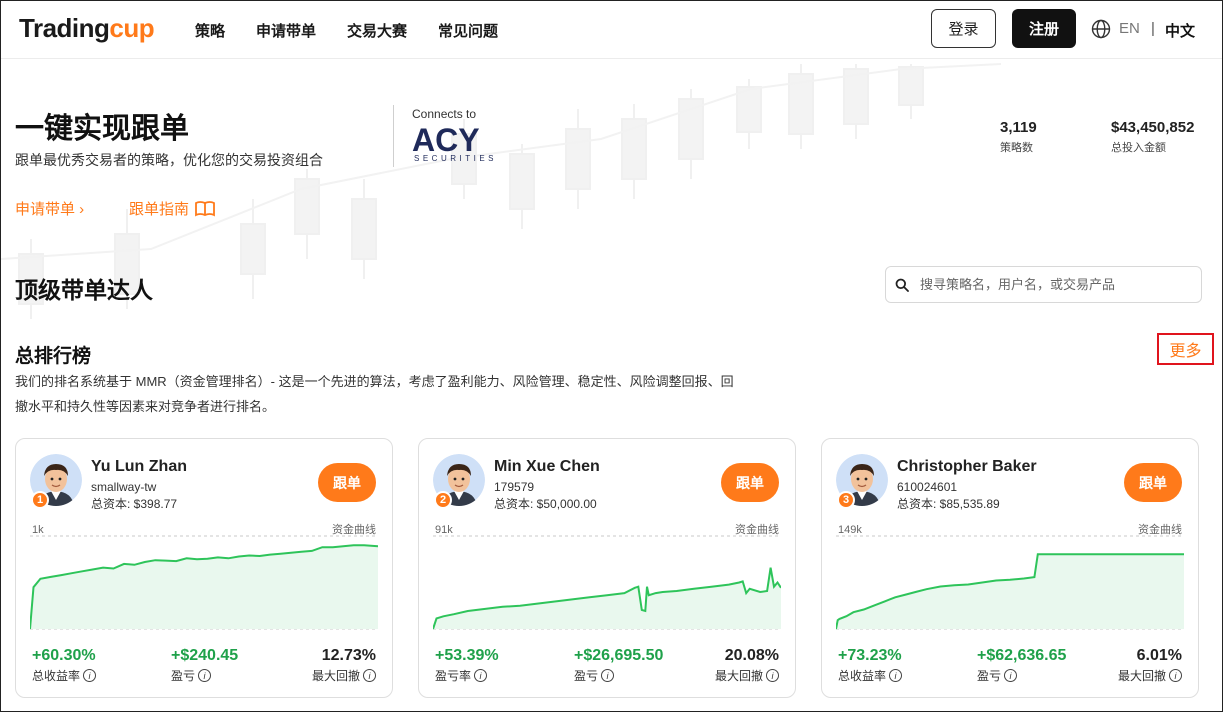  I want to click on metric-total-return: +60.30% 总收益率 i, so click(64, 665).